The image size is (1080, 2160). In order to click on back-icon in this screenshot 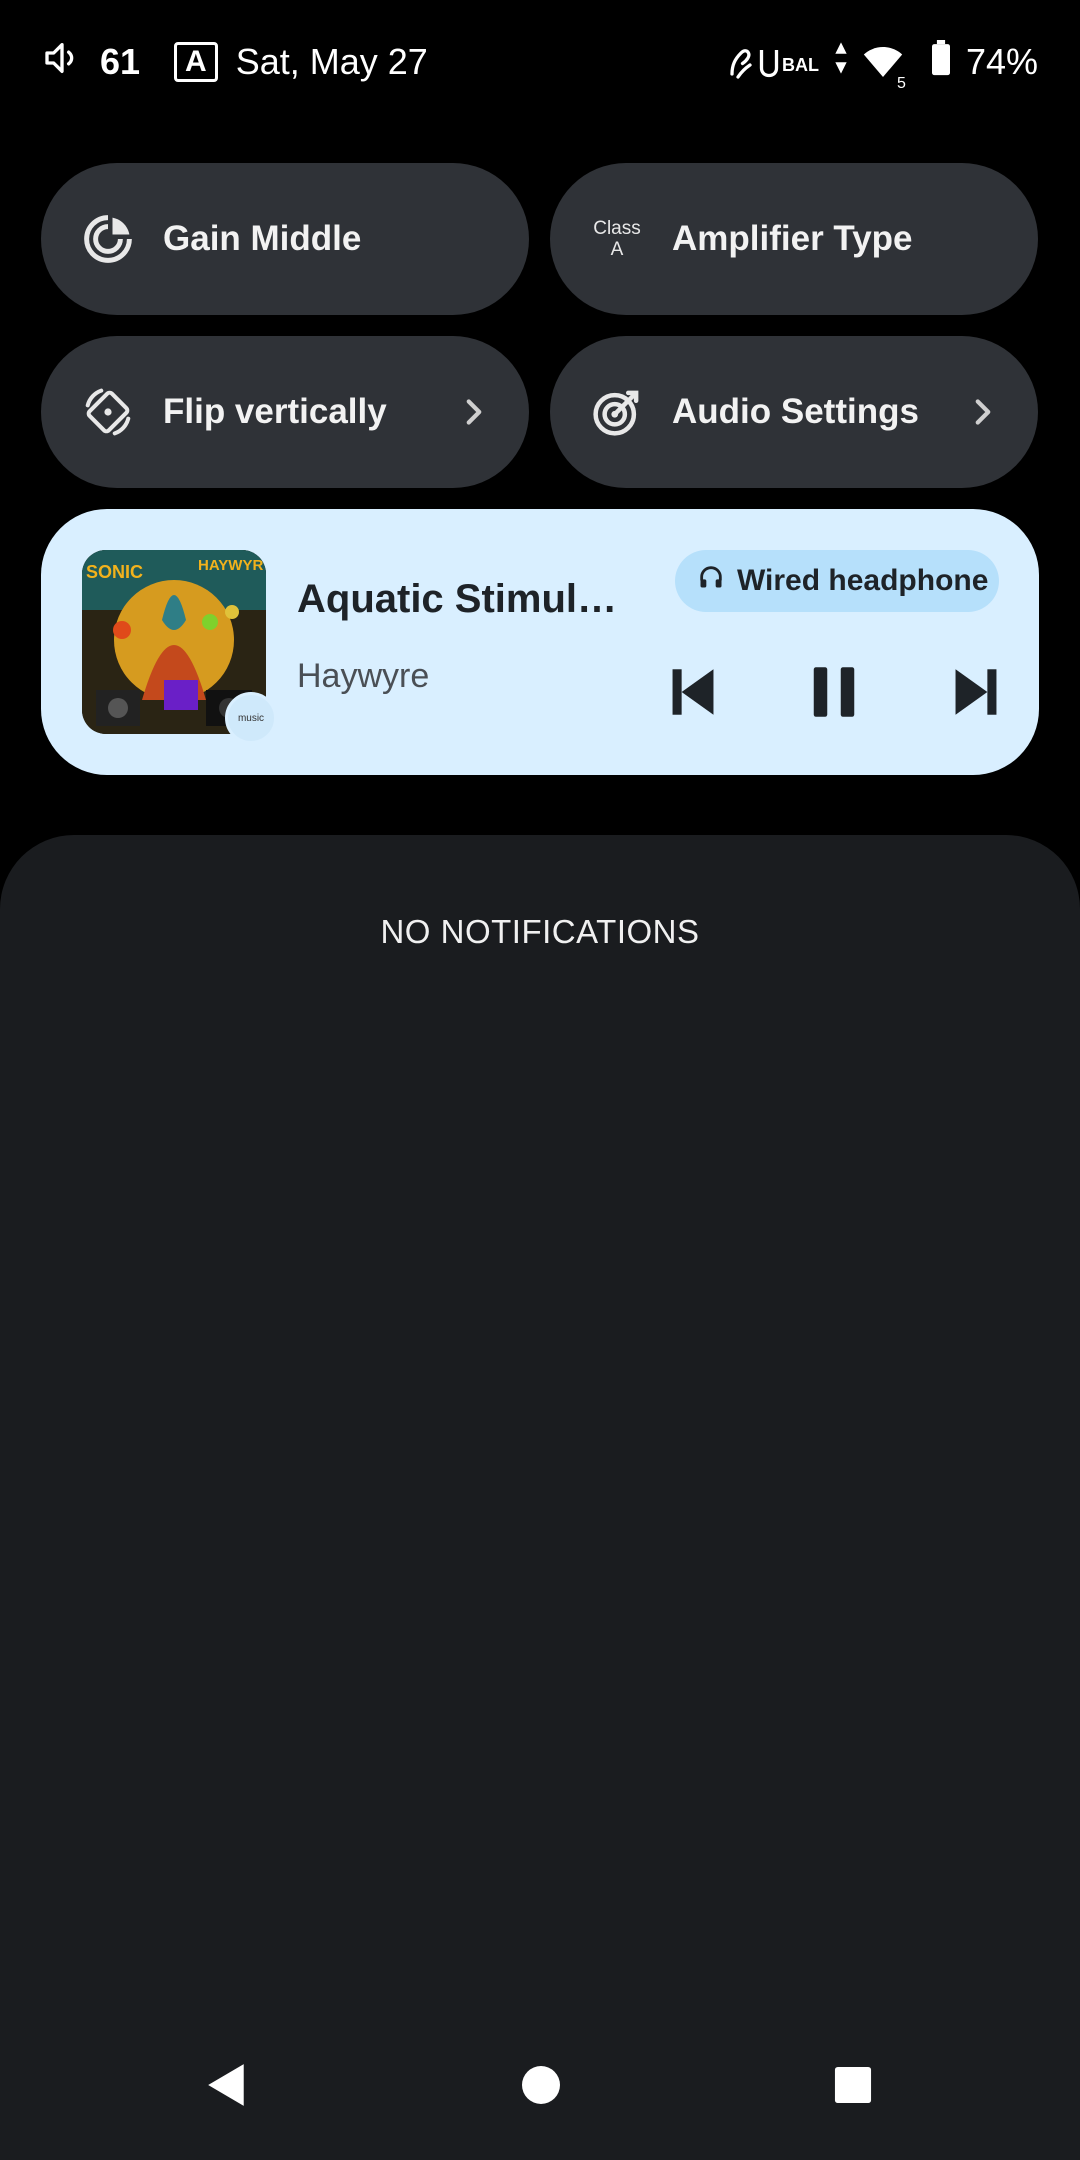, I will do `click(227, 2087)`.